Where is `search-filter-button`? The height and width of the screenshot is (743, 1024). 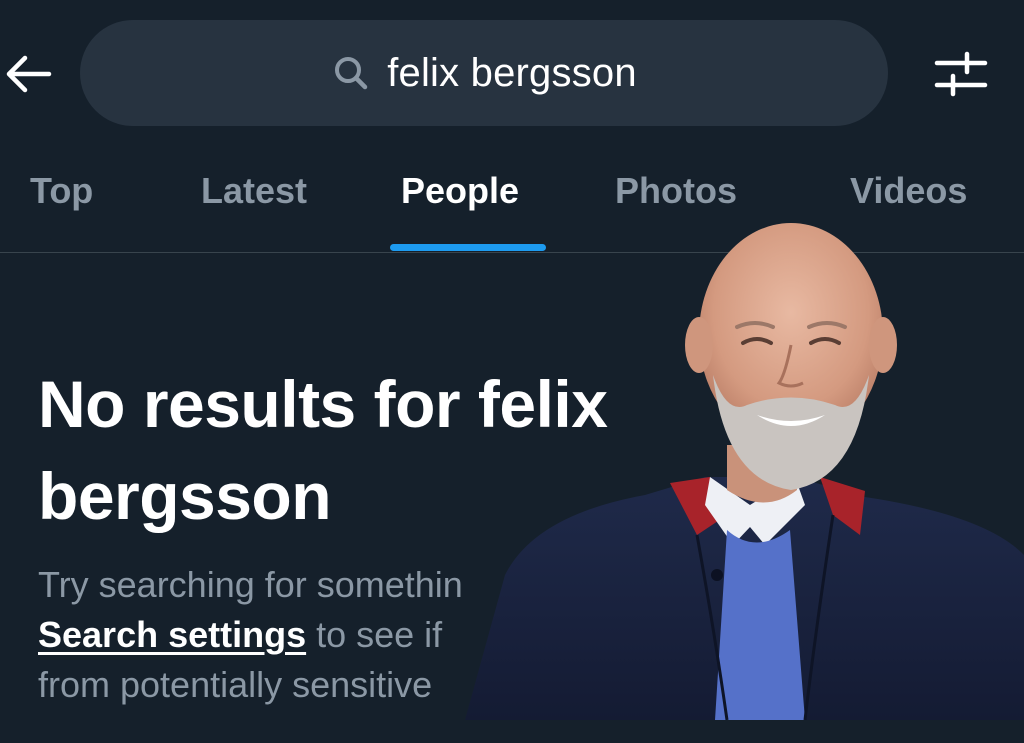
search-filter-button is located at coordinates (961, 74).